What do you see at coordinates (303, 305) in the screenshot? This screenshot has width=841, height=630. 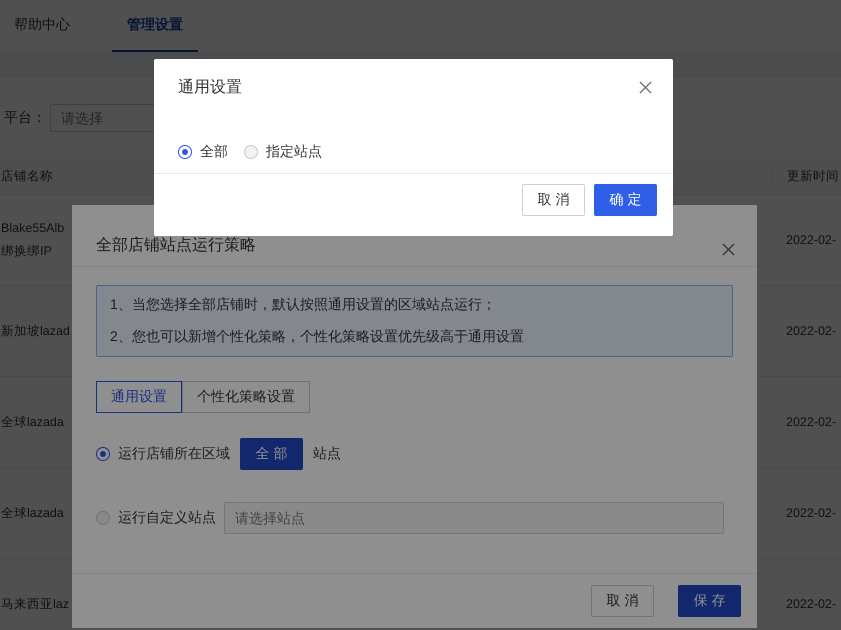 I see `note-text: 1、当您选择全部店铺时，默认按照通用设置的区域站点运行；` at bounding box center [303, 305].